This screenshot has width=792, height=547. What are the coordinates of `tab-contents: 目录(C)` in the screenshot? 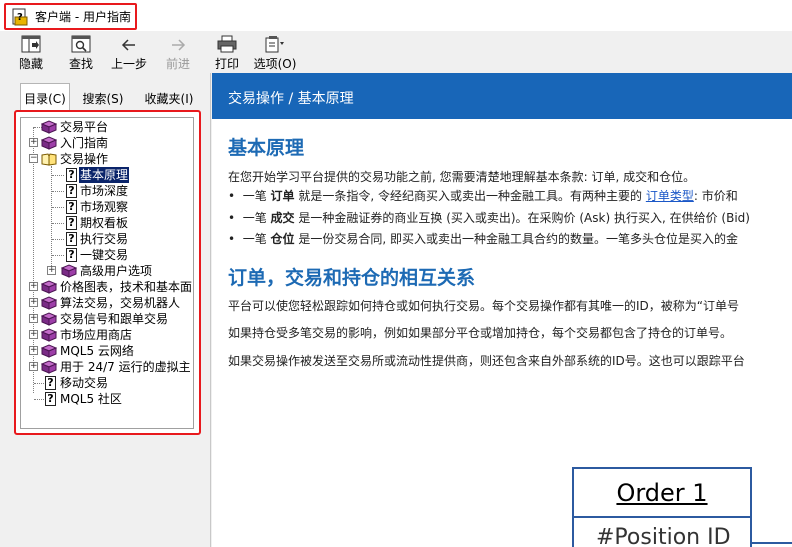 It's located at (45, 96).